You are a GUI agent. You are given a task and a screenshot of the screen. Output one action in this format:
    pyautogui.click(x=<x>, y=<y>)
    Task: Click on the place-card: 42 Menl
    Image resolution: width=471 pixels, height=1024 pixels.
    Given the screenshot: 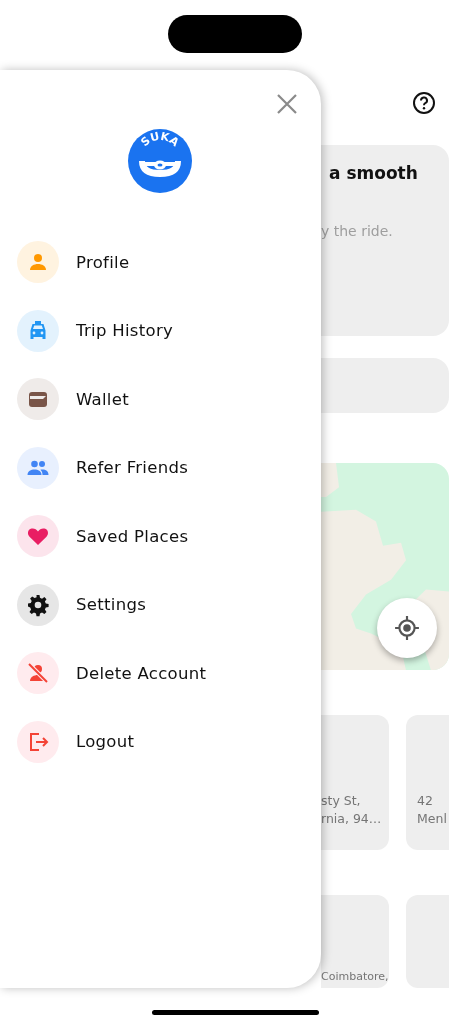 What is the action you would take?
    pyautogui.click(x=427, y=782)
    